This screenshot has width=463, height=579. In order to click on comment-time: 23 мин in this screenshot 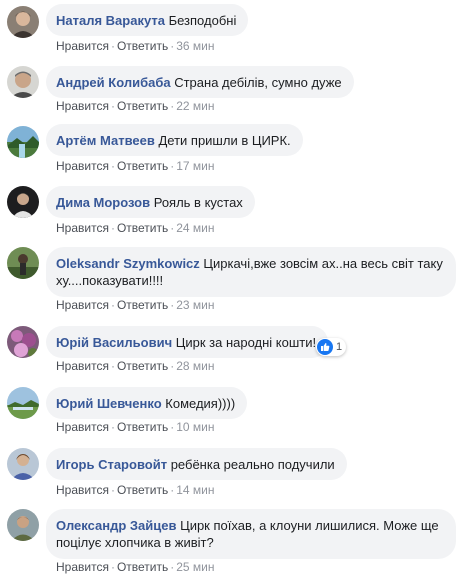, I will do `click(195, 305)`.